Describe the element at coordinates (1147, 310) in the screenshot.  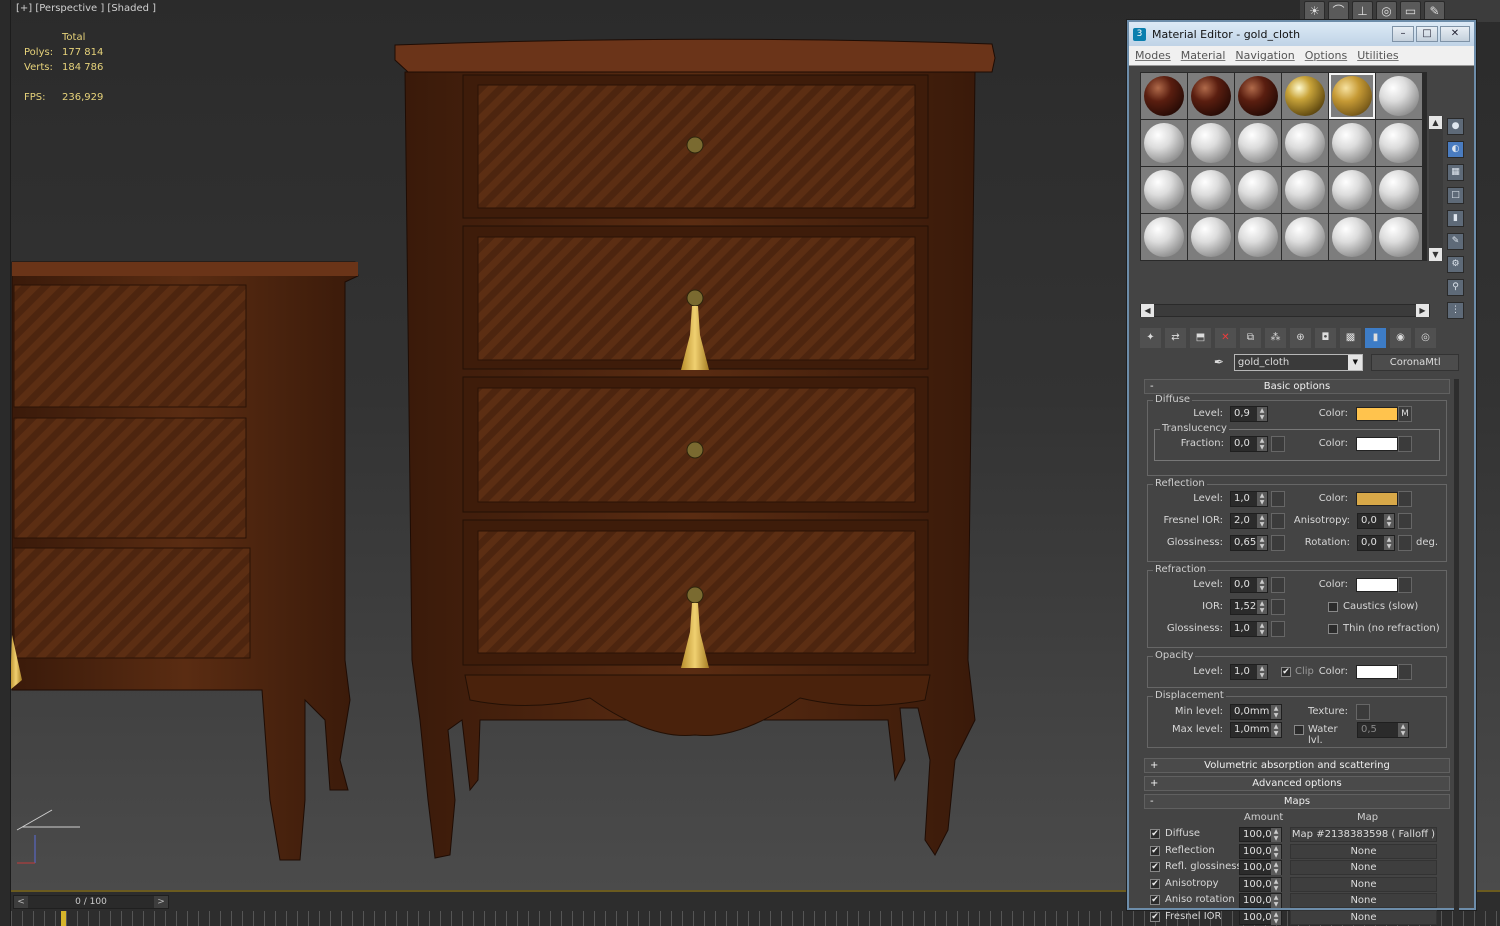
I see `scroll-left-icon: ◀` at that location.